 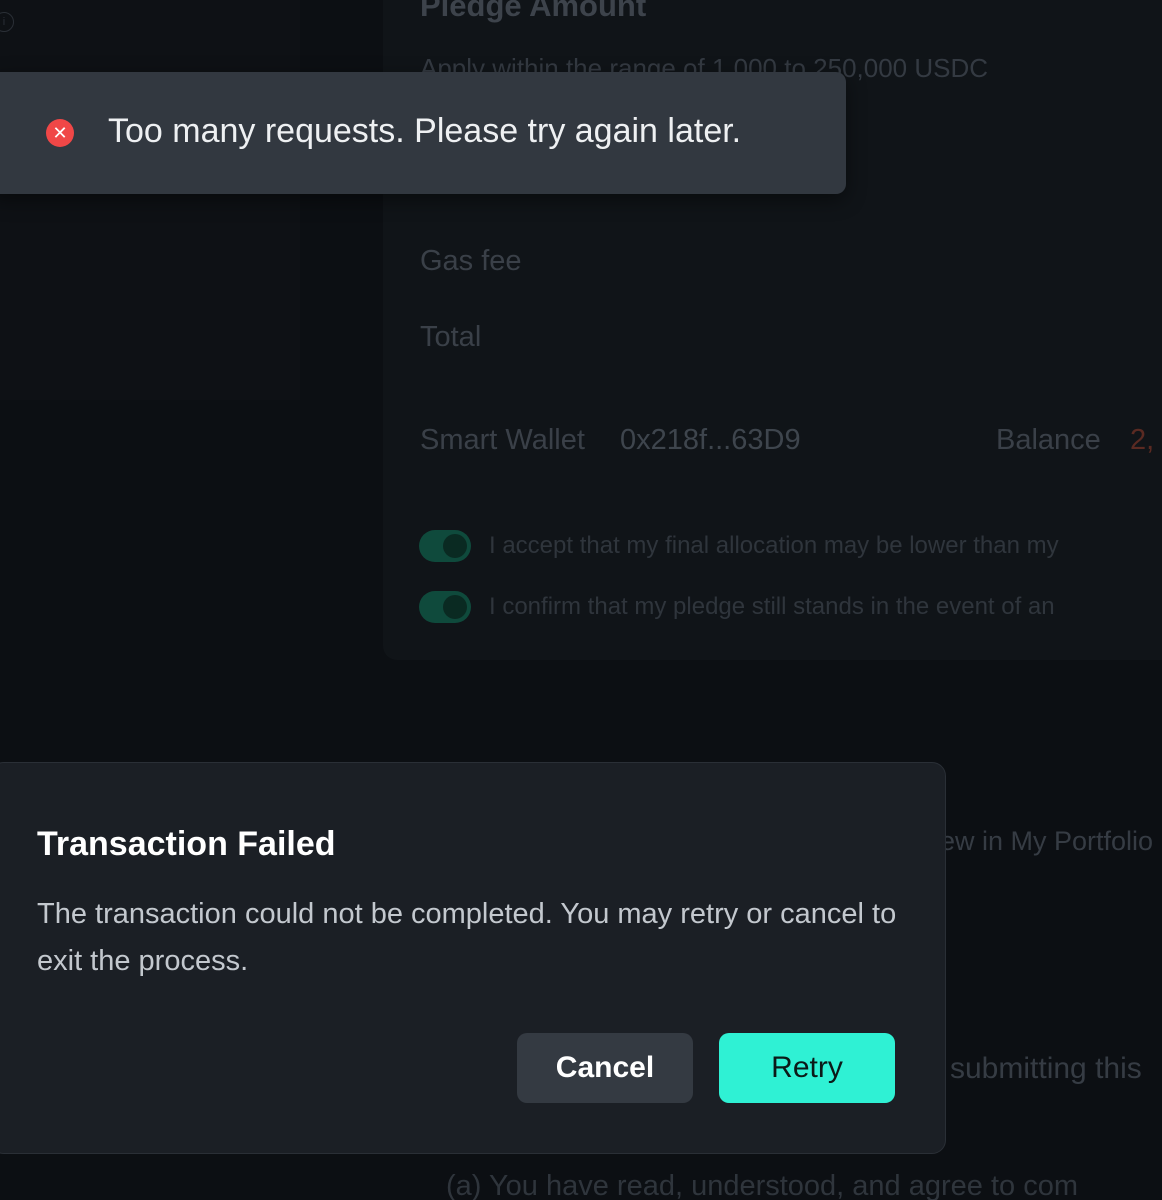 I want to click on left-panel, so click(x=150, y=200).